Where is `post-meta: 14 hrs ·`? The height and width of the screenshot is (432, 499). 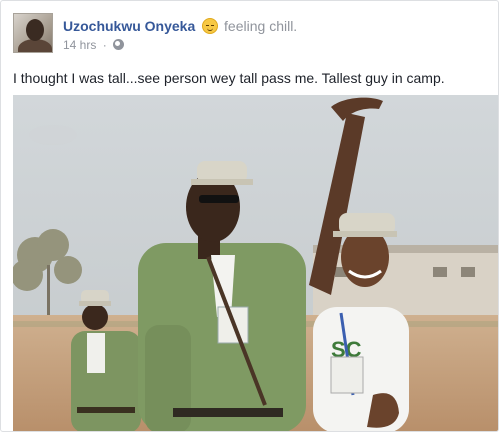
post-meta: 14 hrs · is located at coordinates (94, 45).